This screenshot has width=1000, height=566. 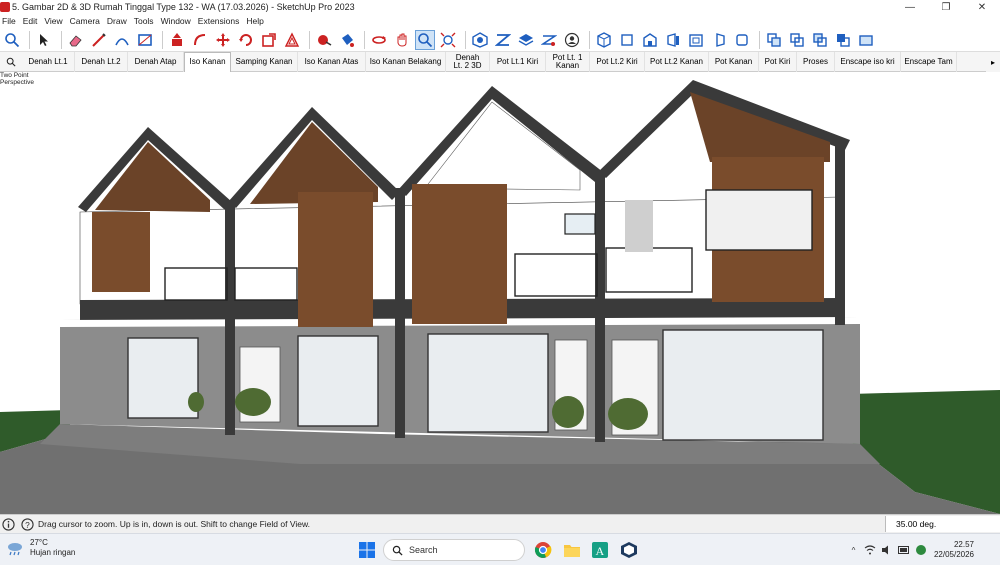 I want to click on weather-widget: 27°C Hujan ringan, so click(x=40, y=548).